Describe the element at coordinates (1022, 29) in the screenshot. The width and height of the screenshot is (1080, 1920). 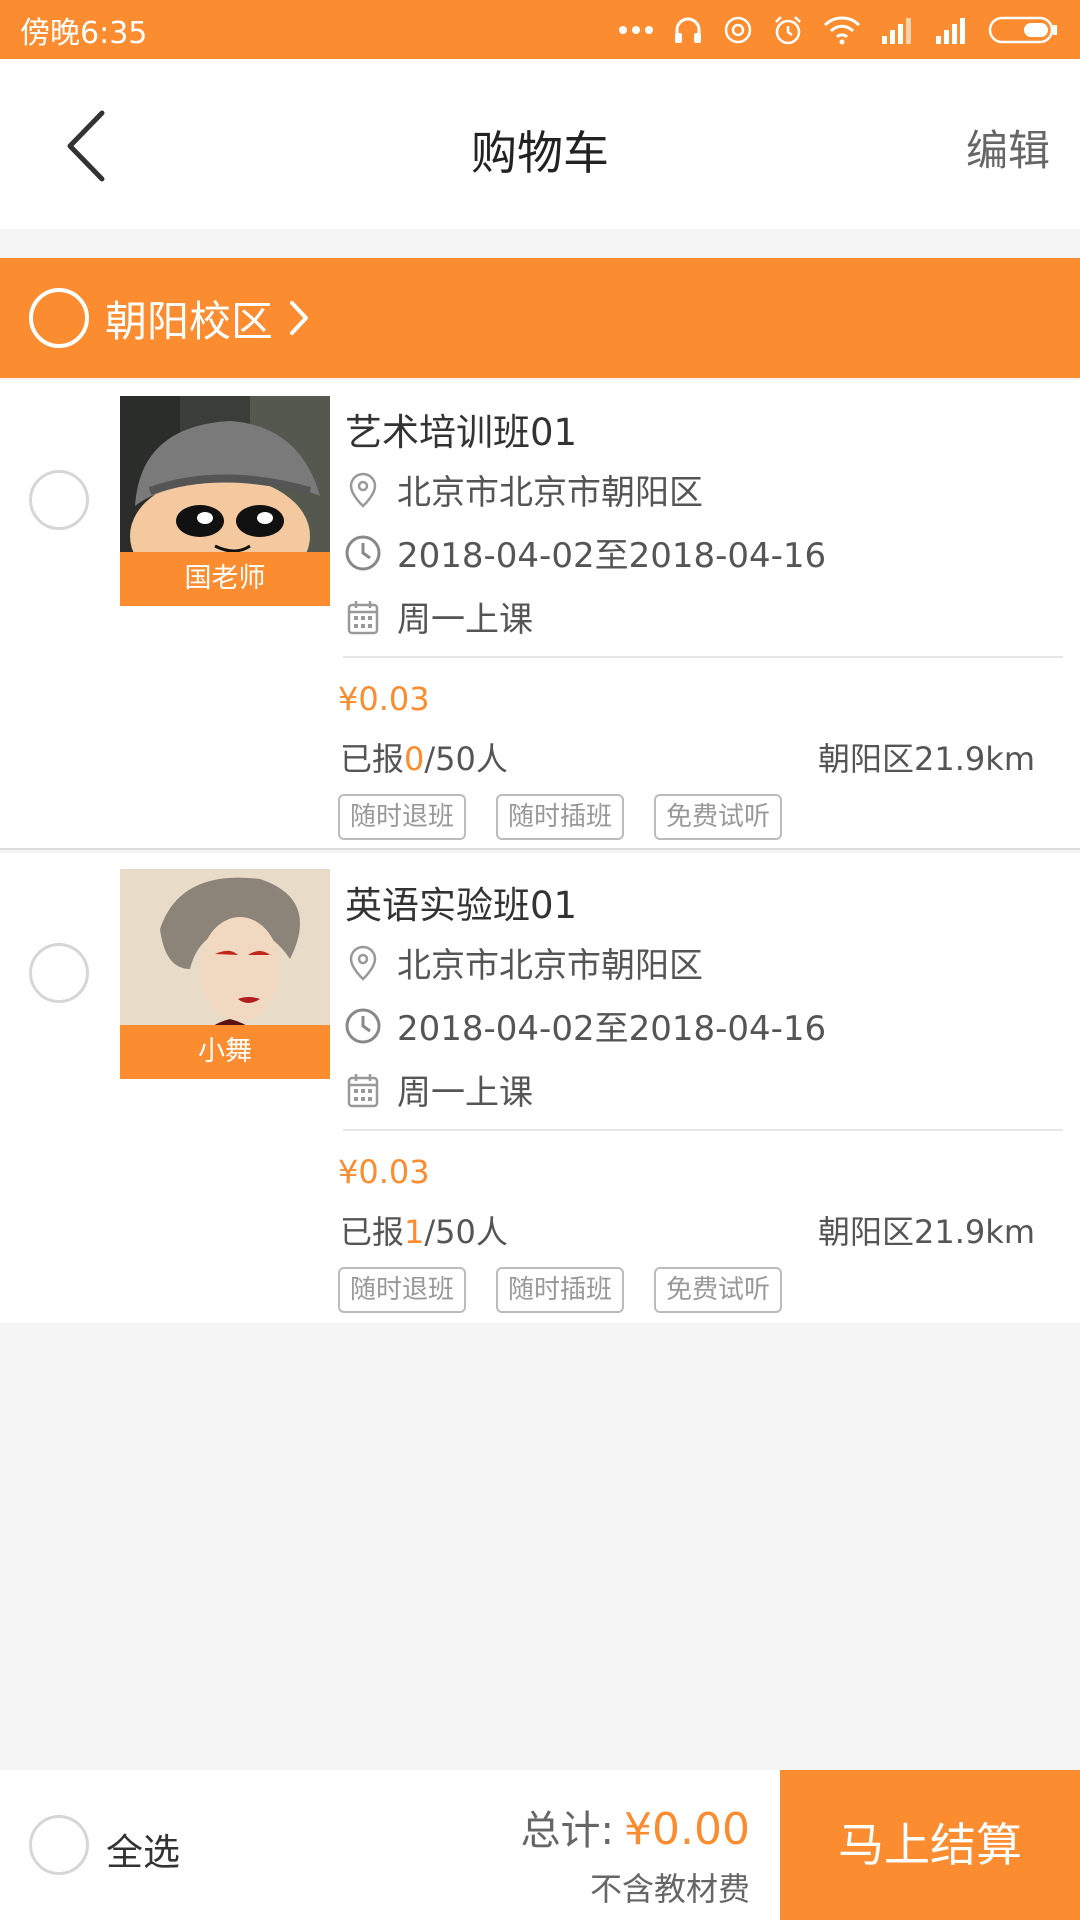
I see `battery-icon` at that location.